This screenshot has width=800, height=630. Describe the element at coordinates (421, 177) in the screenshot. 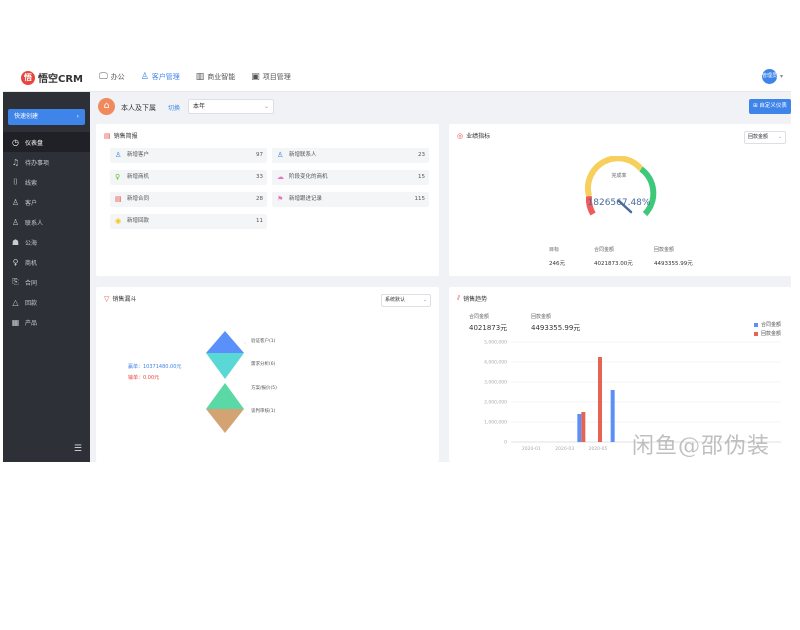

I see `stat-value: 15` at that location.